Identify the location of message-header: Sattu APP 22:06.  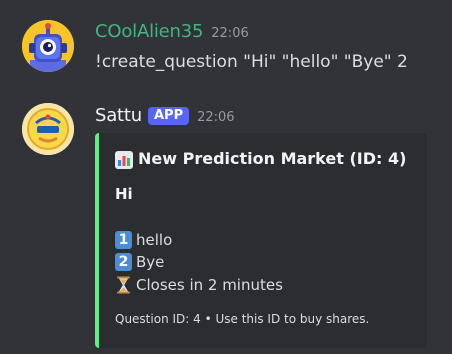
(165, 116).